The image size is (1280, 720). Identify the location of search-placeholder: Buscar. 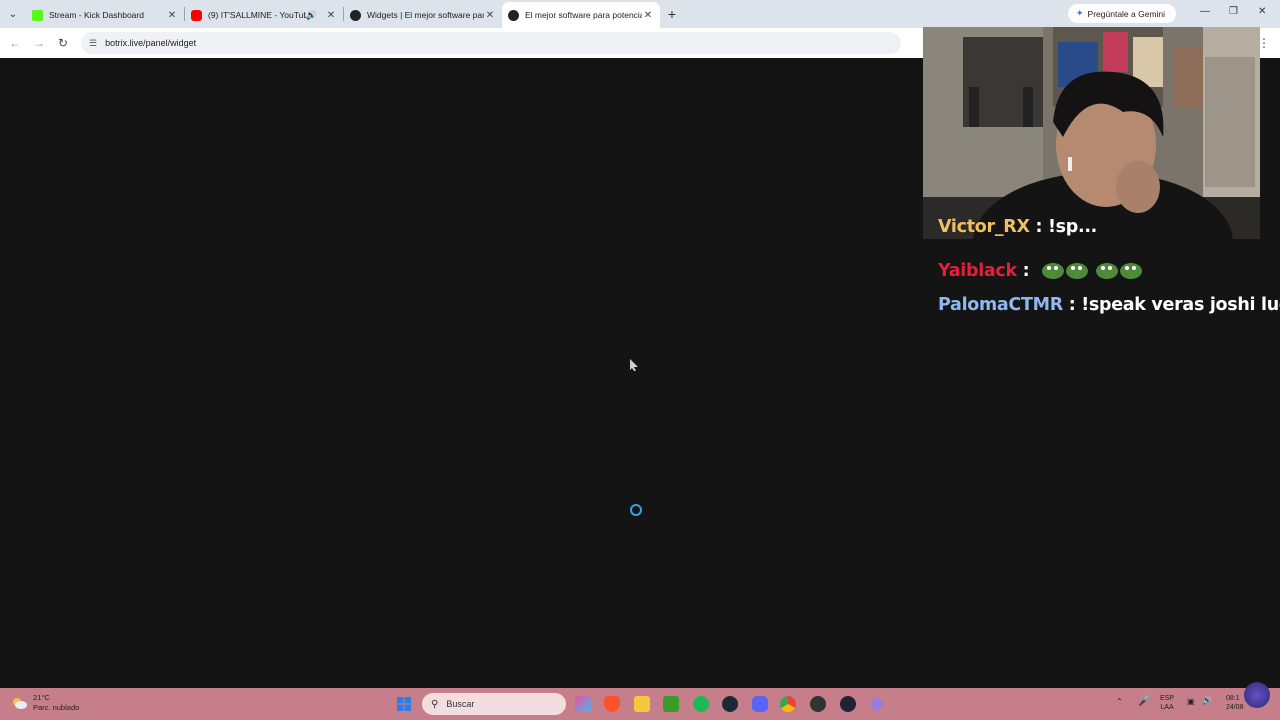
(460, 704).